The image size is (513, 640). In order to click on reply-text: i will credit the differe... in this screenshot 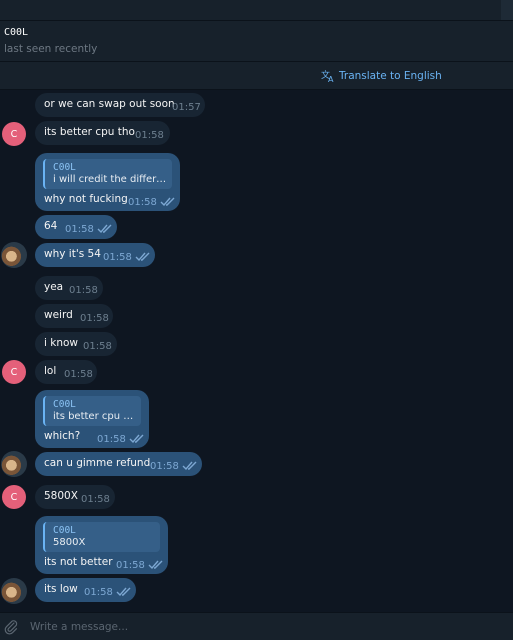, I will do `click(110, 179)`.